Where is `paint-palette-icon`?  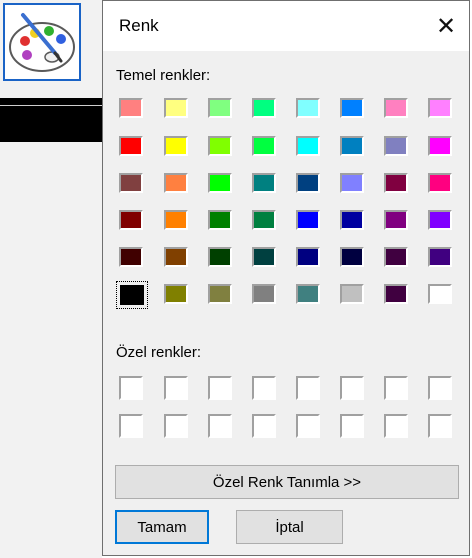 paint-palette-icon is located at coordinates (42, 42).